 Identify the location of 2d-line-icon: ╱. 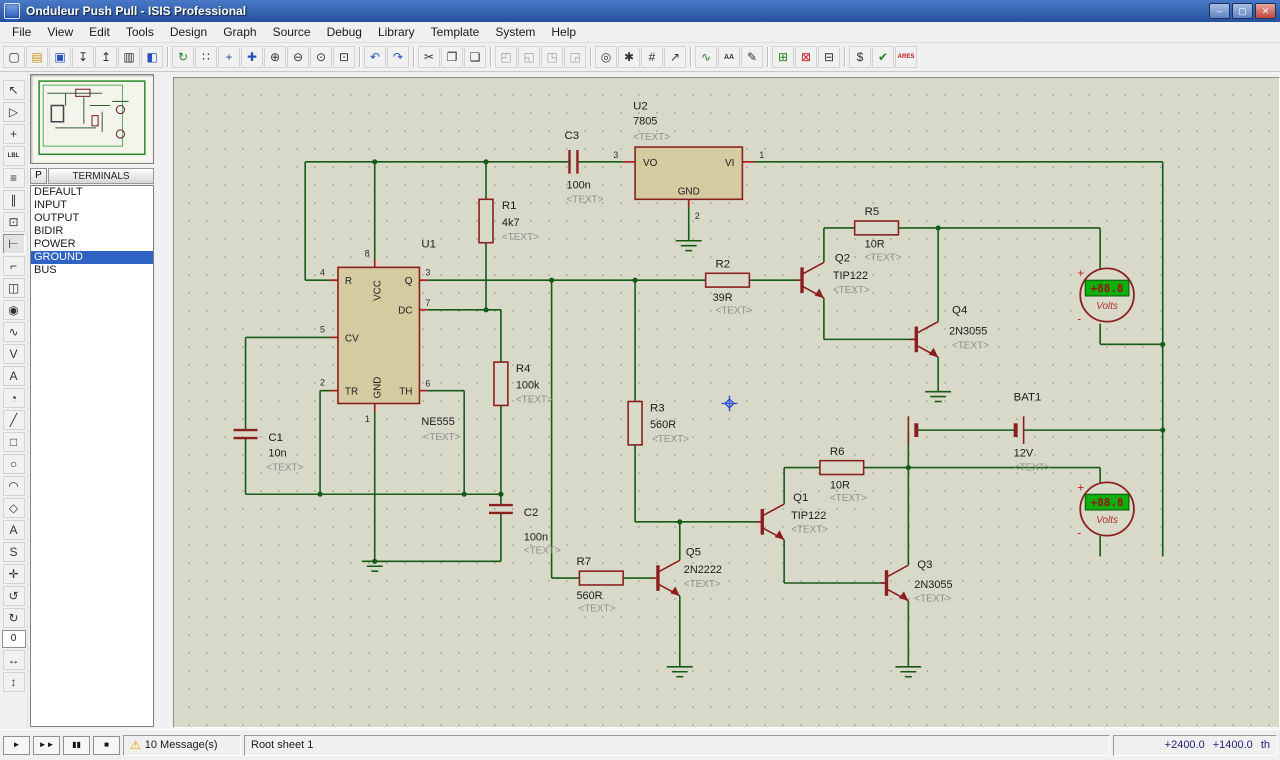
(13, 420).